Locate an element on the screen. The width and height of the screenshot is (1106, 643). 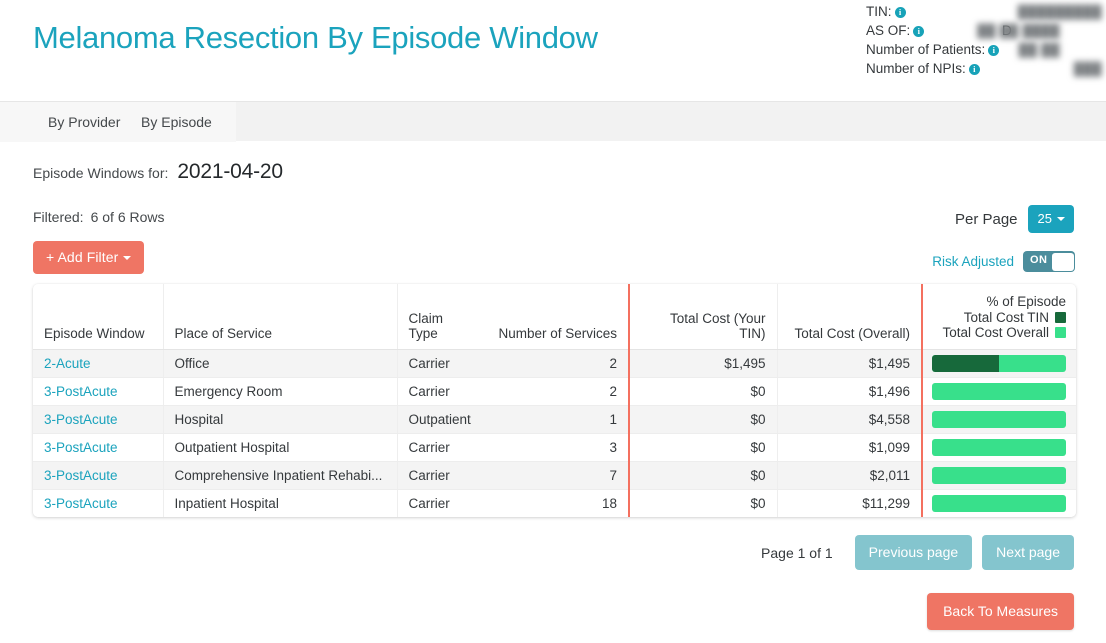
filtered-count: 6 of 6 Rows is located at coordinates (127, 217).